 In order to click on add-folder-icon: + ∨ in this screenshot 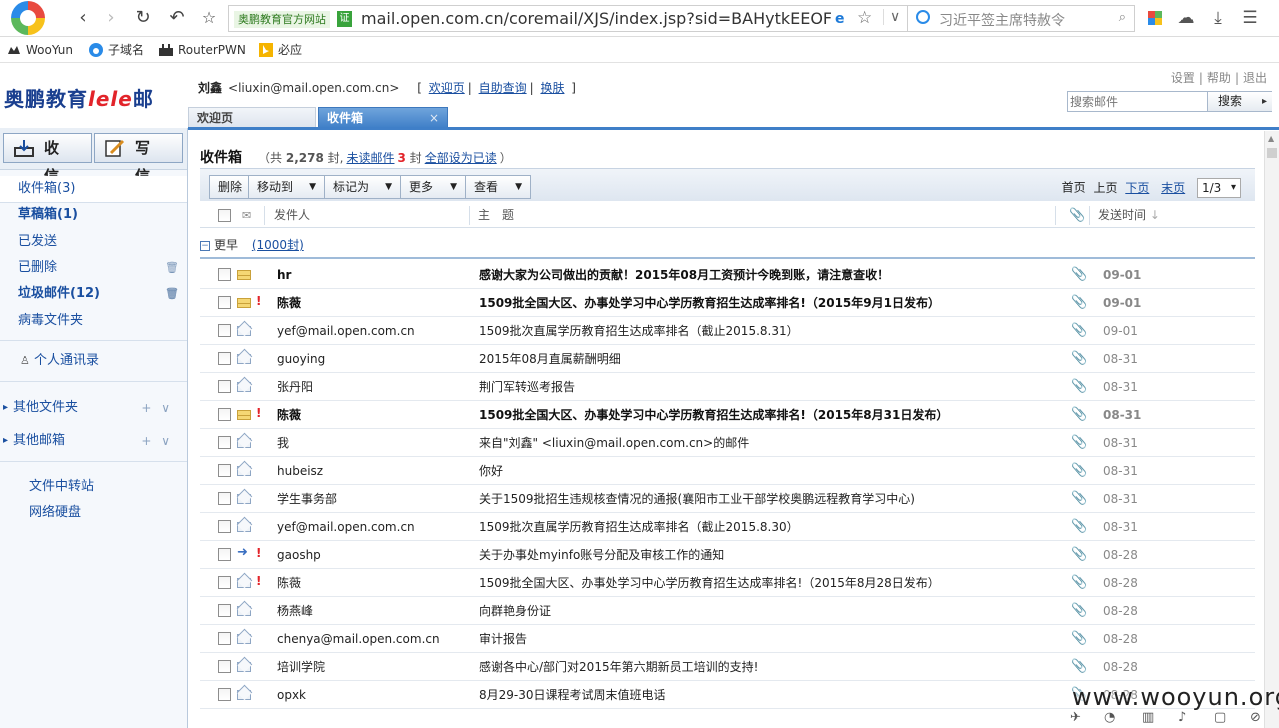, I will do `click(157, 408)`.